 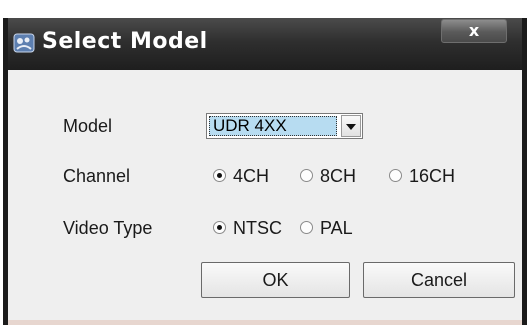 I want to click on model-select: UDR 4XX, so click(x=284, y=126).